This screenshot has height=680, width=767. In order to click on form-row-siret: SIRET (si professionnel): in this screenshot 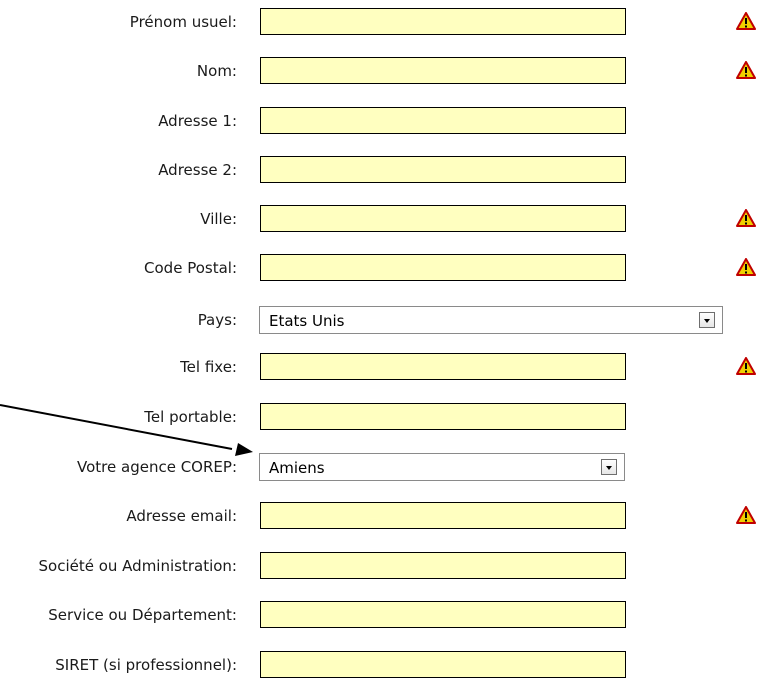, I will do `click(383, 665)`.